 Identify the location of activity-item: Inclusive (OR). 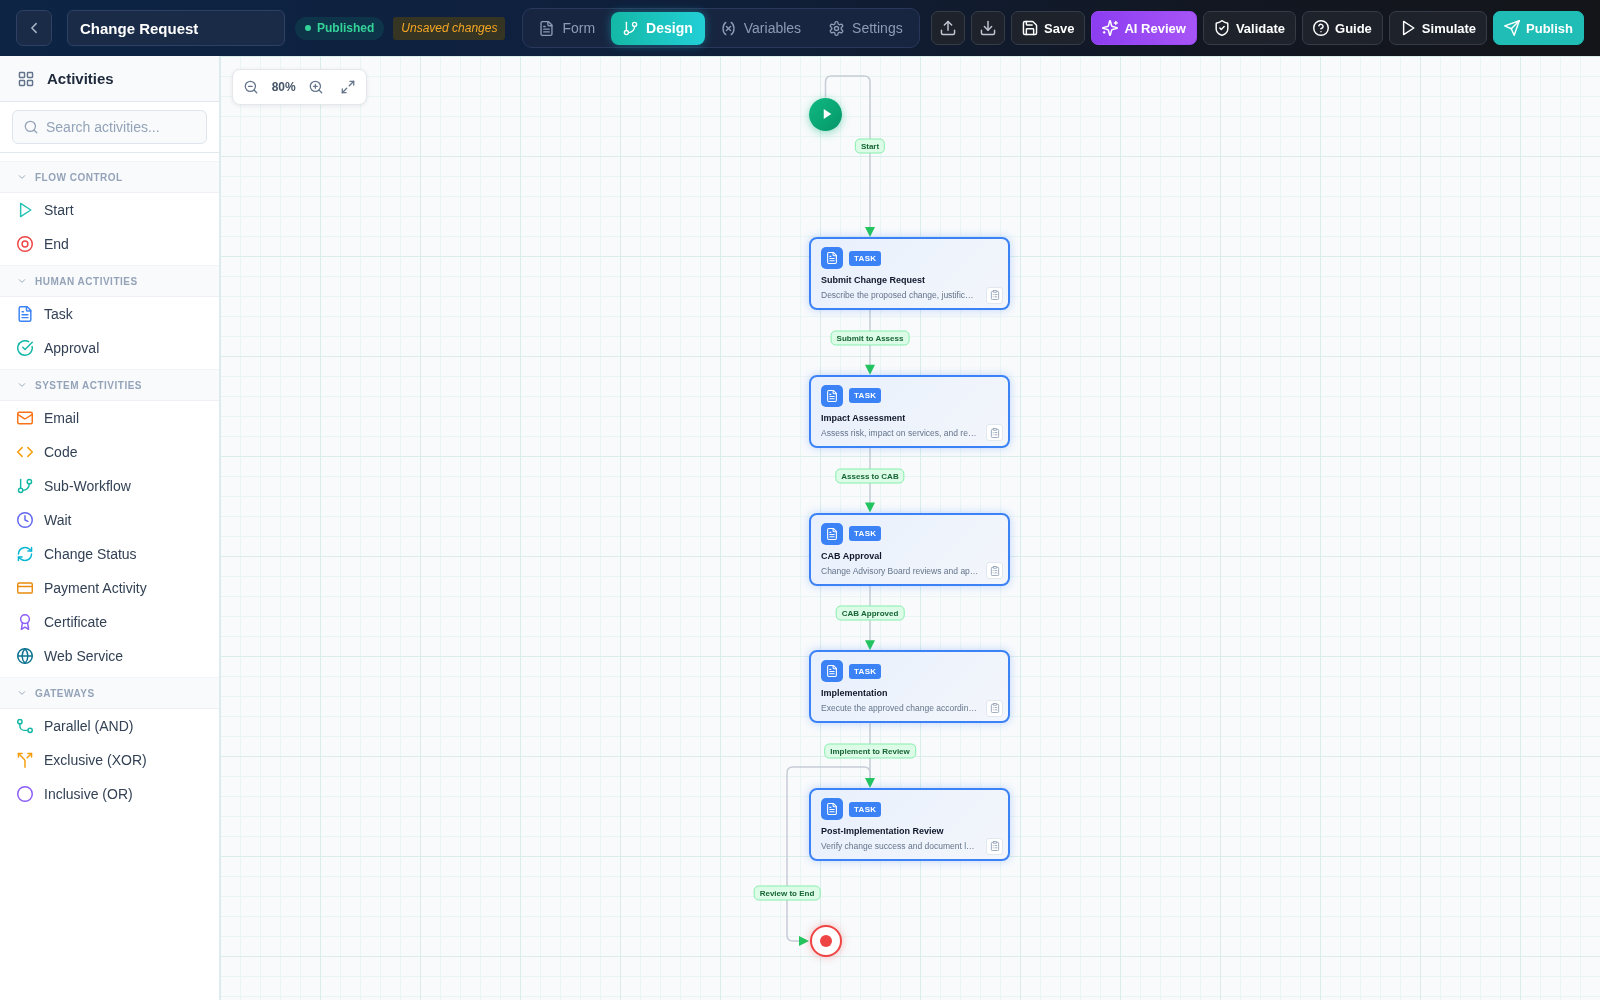
(109, 794).